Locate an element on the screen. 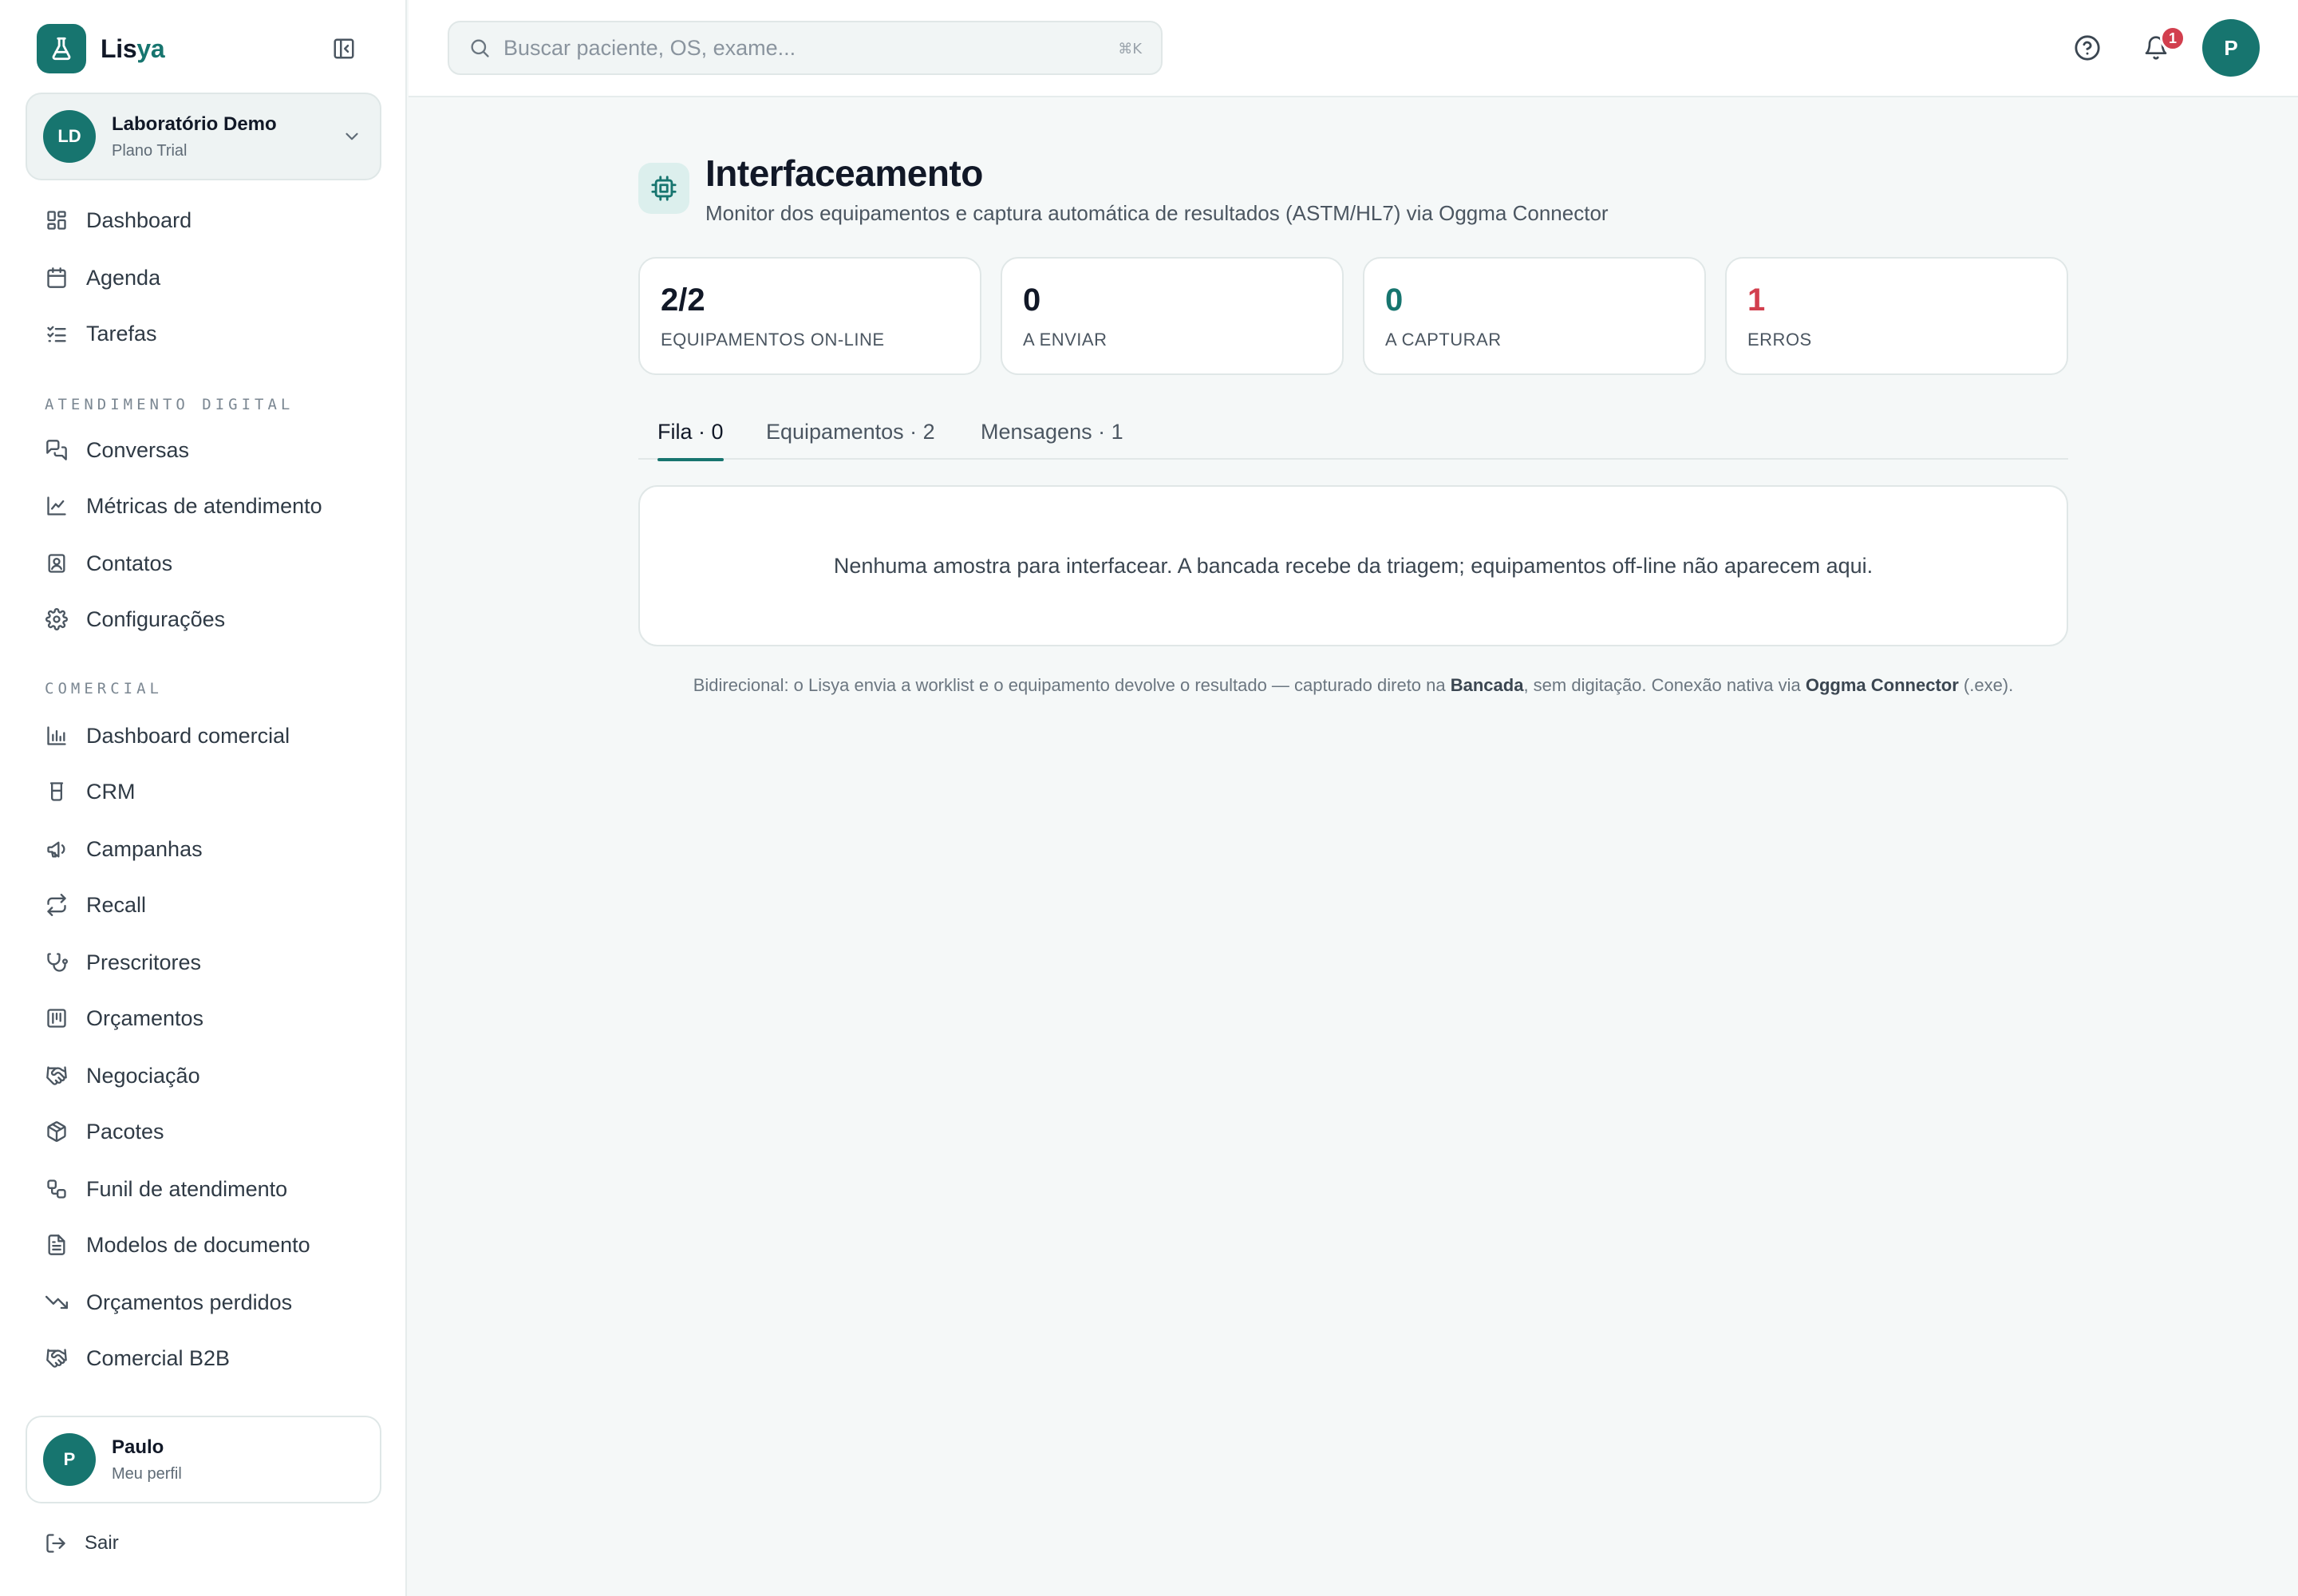 The height and width of the screenshot is (1596, 2298). sidebar-item-label: Pacotes is located at coordinates (125, 1131).